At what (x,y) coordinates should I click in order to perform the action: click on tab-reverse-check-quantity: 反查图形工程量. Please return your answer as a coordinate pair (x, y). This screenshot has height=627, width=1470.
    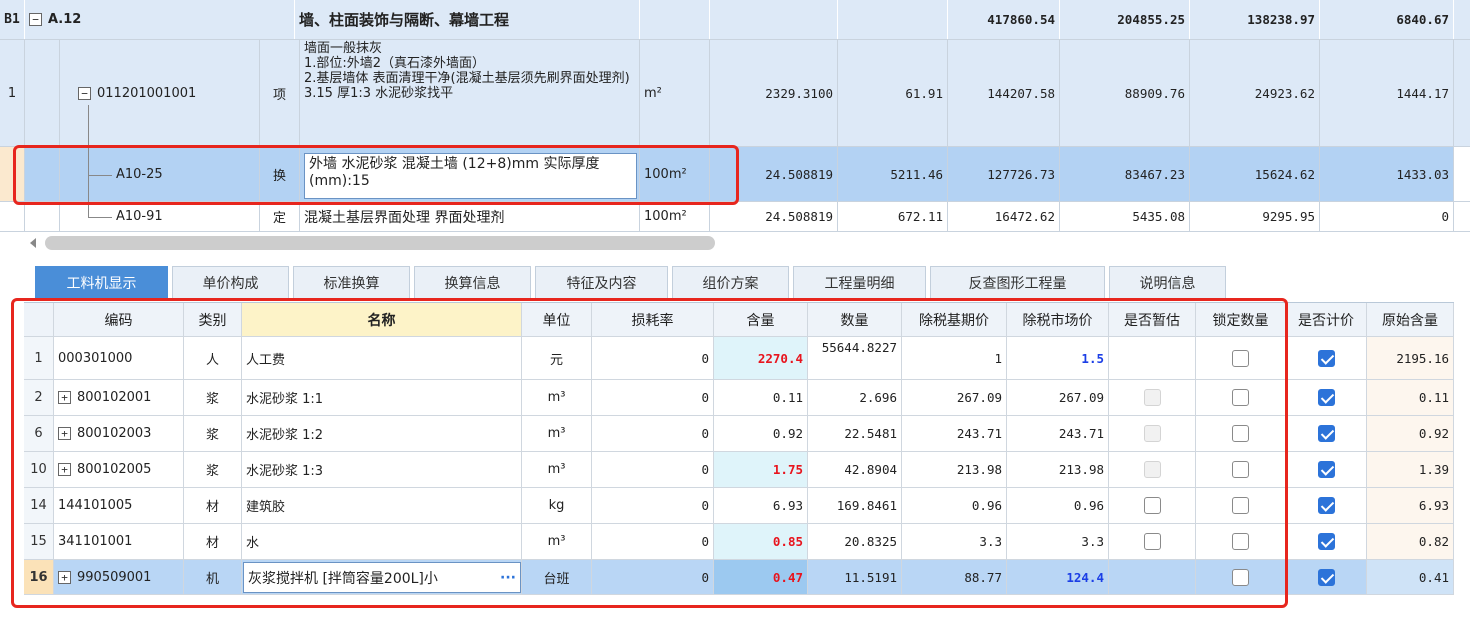
    Looking at the image, I should click on (1017, 282).